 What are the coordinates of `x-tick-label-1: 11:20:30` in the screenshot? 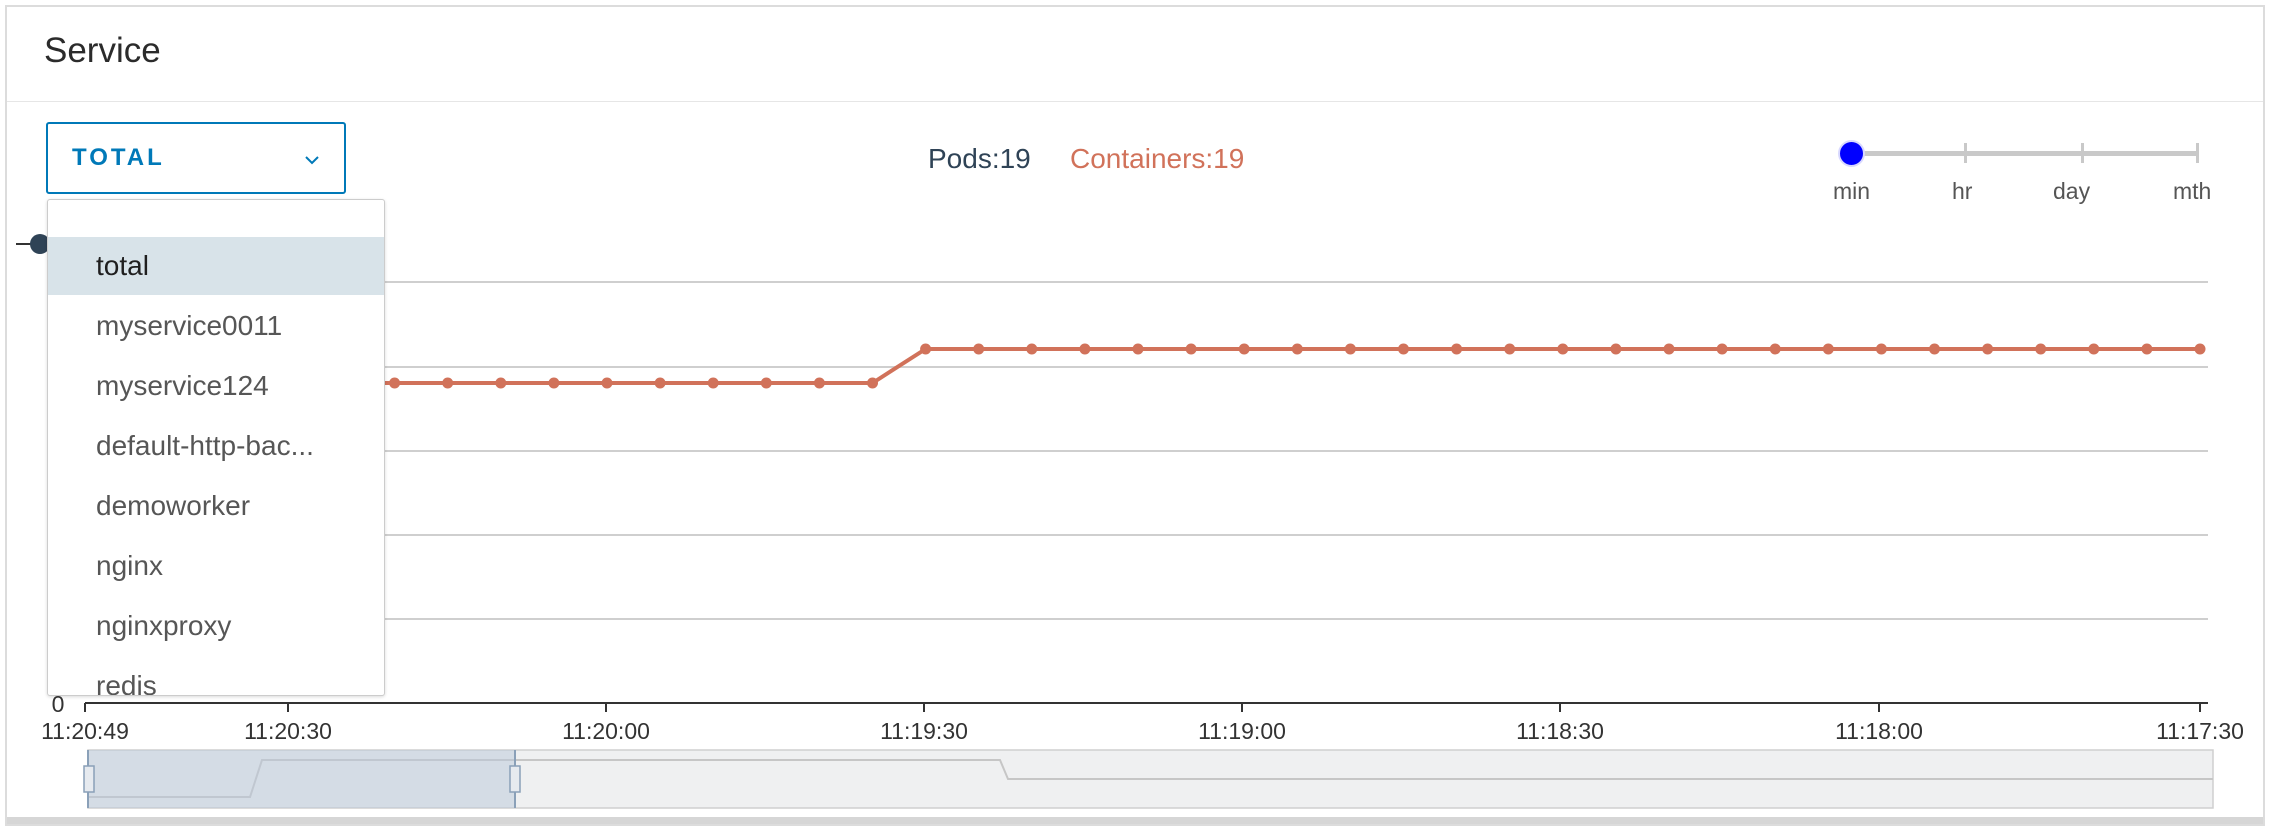 It's located at (288, 731).